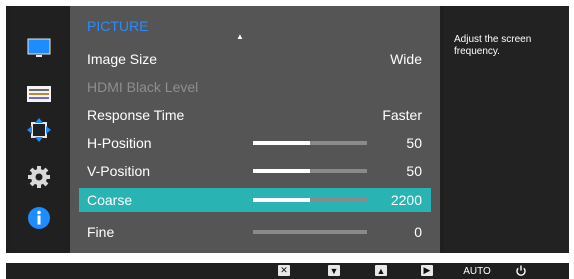 This screenshot has height=279, width=574. What do you see at coordinates (39, 218) in the screenshot?
I see `info-icon` at bounding box center [39, 218].